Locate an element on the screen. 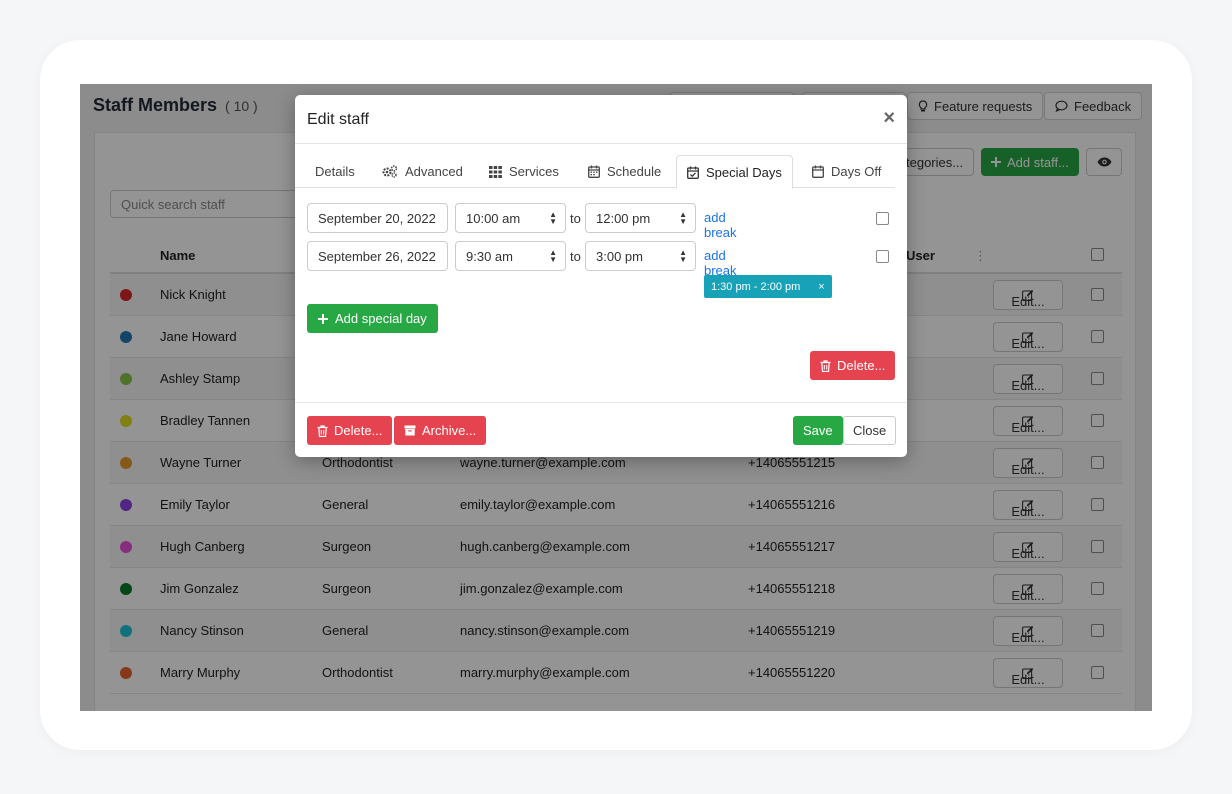 The width and height of the screenshot is (1232, 794). special-day-end-select: 12:00 pm ▲ ▼ is located at coordinates (640, 218).